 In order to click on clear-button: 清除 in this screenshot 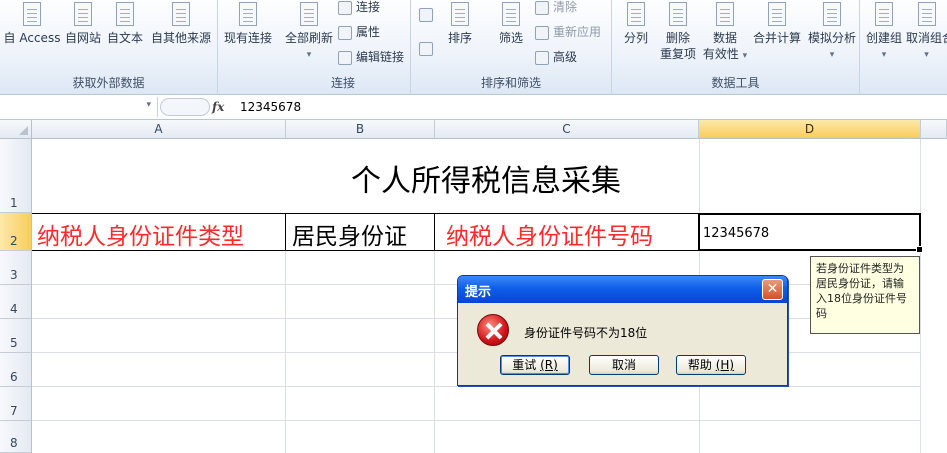, I will do `click(556, 8)`.